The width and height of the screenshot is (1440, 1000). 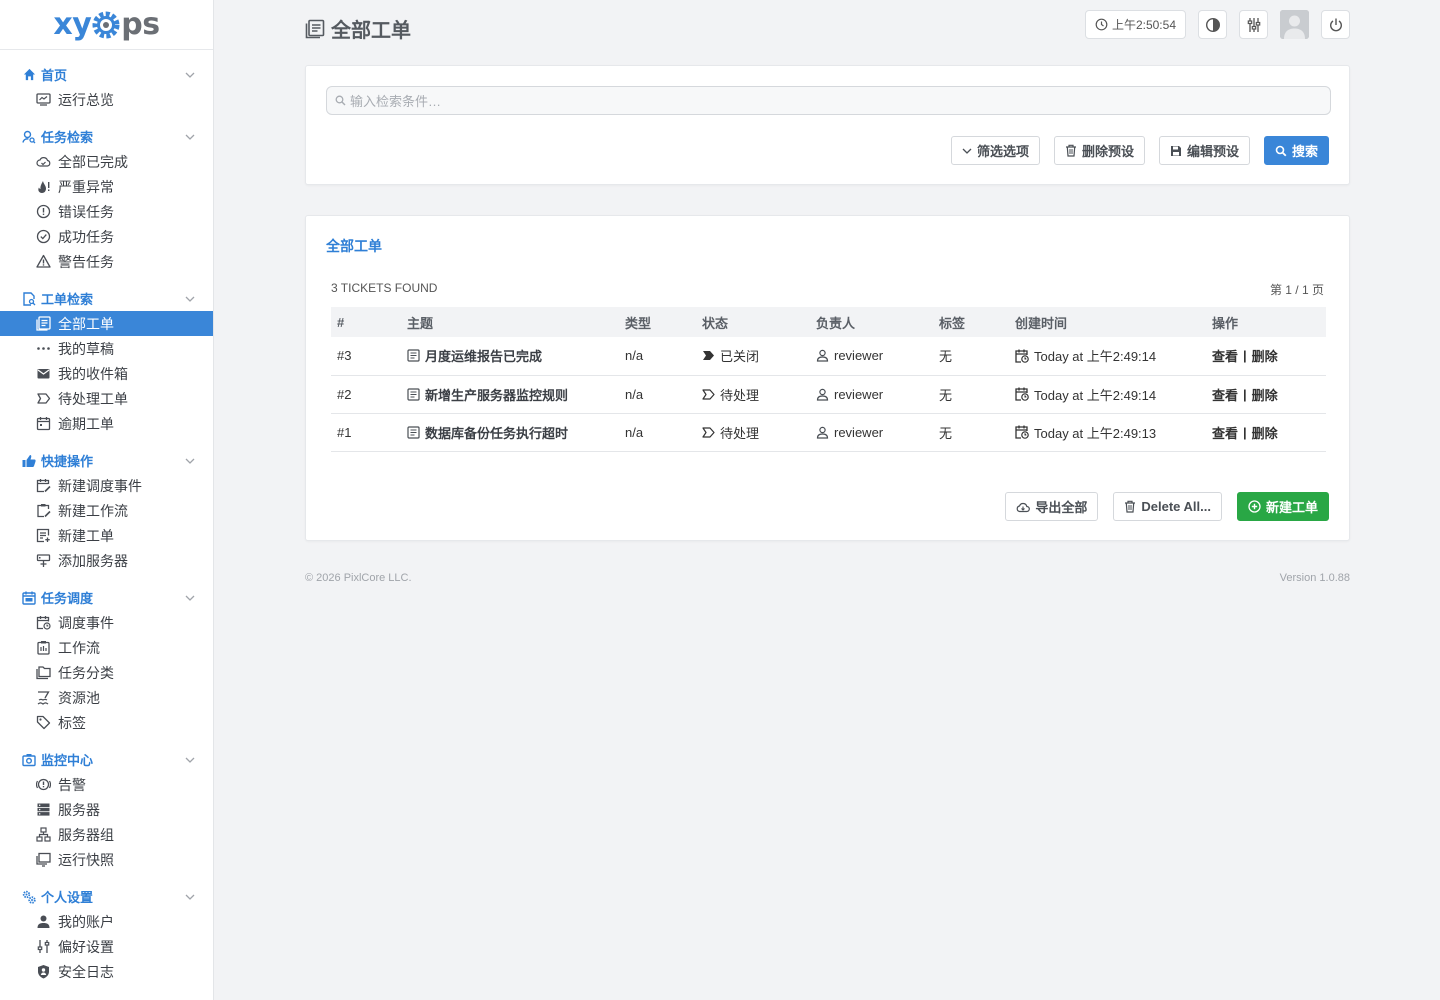 I want to click on nav-section-monitoring: 监控中心 告警 服务器 服务器组 运行快照, so click(x=106, y=809).